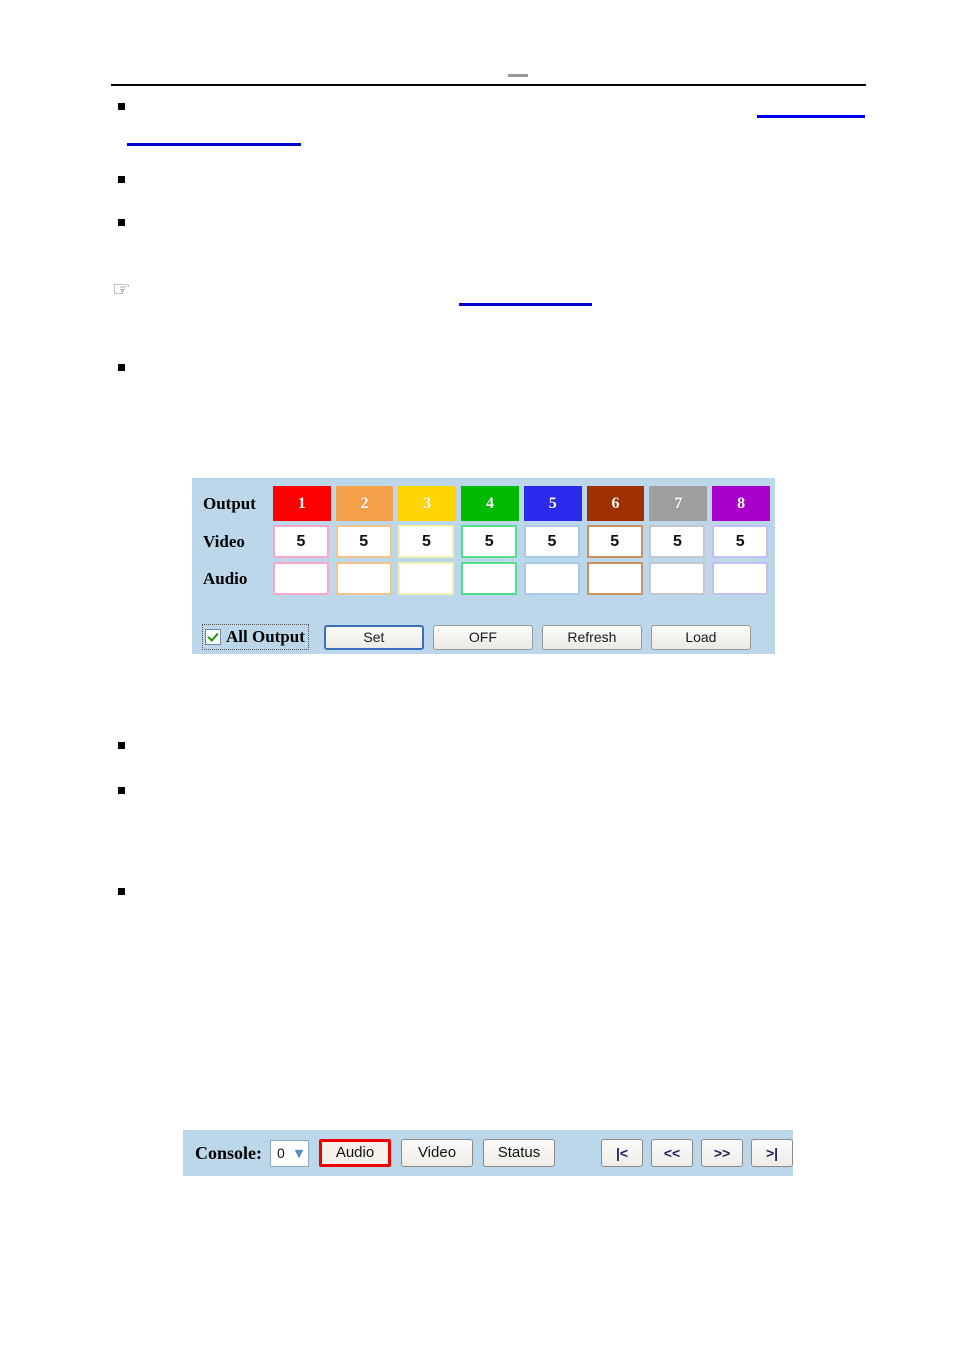 Image resolution: width=954 pixels, height=1350 pixels. What do you see at coordinates (121, 289) in the screenshot?
I see `pointing-hand-icon: ☞` at bounding box center [121, 289].